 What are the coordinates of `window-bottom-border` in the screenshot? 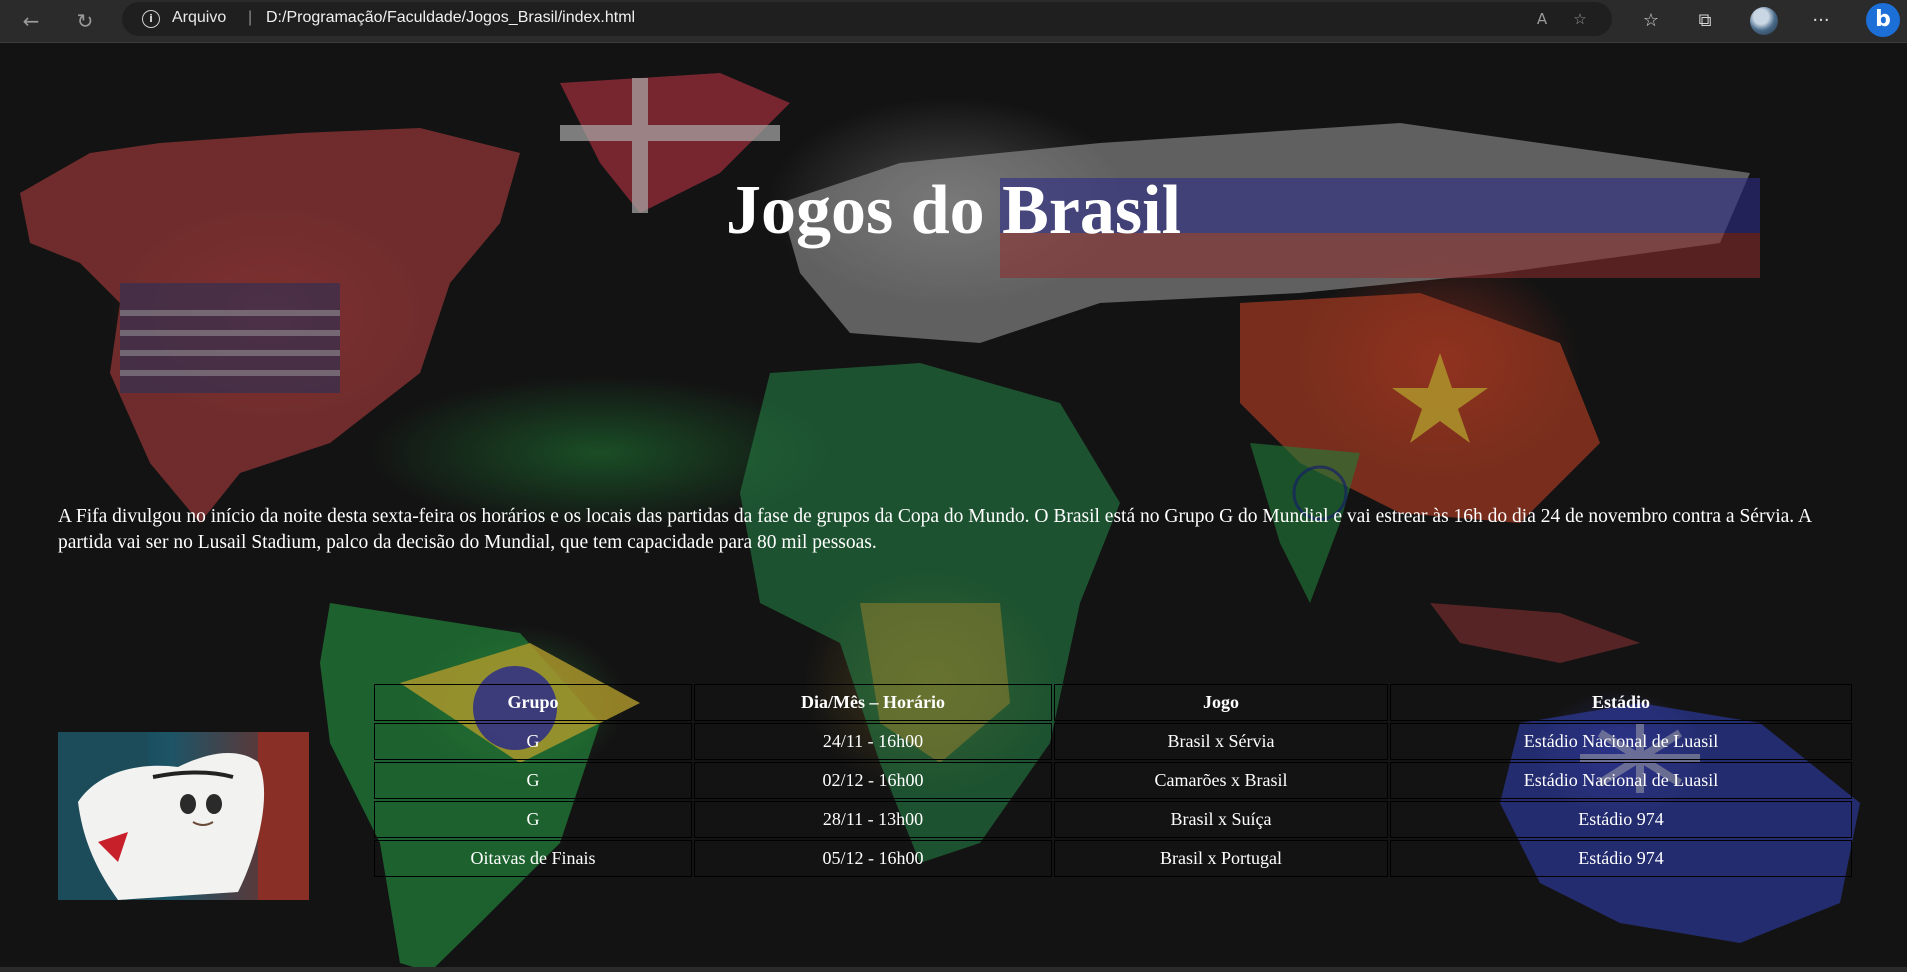 It's located at (953, 969).